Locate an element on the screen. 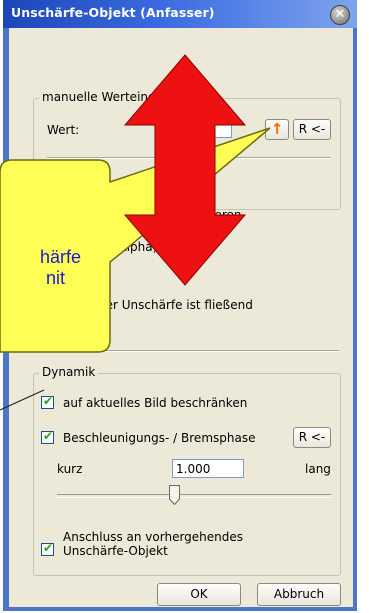 This screenshot has height=613, width=369. manual-separator is located at coordinates (189, 158).